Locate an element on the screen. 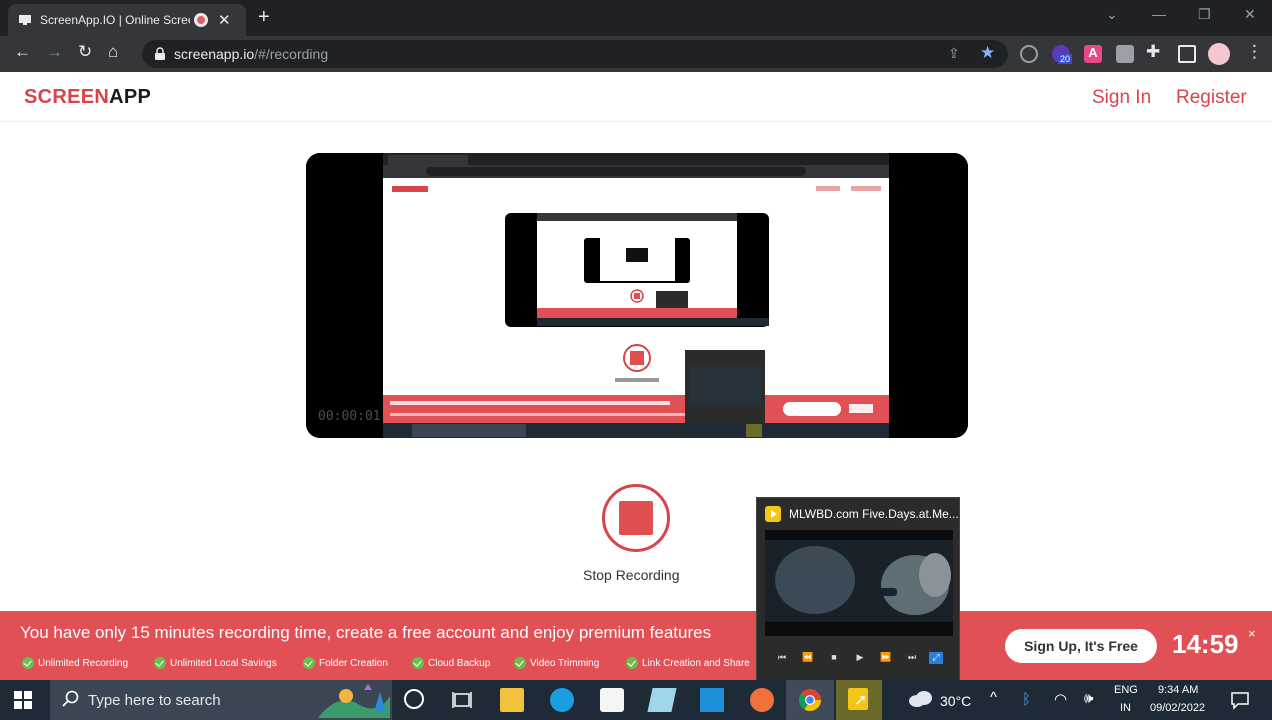 The width and height of the screenshot is (1272, 720). tab-search-icon: ⌄ is located at coordinates (1112, 14).